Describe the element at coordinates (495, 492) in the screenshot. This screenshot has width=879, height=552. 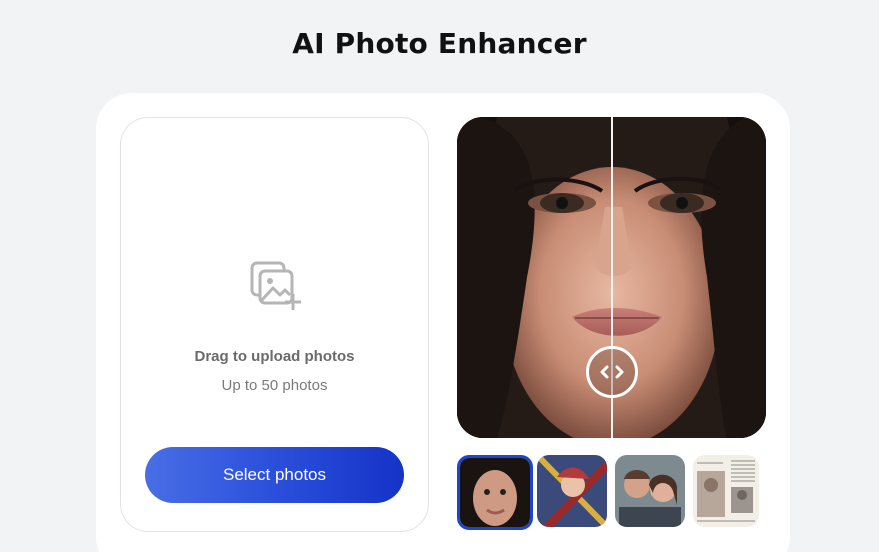
I see `thumbnail-portrait-woman` at that location.